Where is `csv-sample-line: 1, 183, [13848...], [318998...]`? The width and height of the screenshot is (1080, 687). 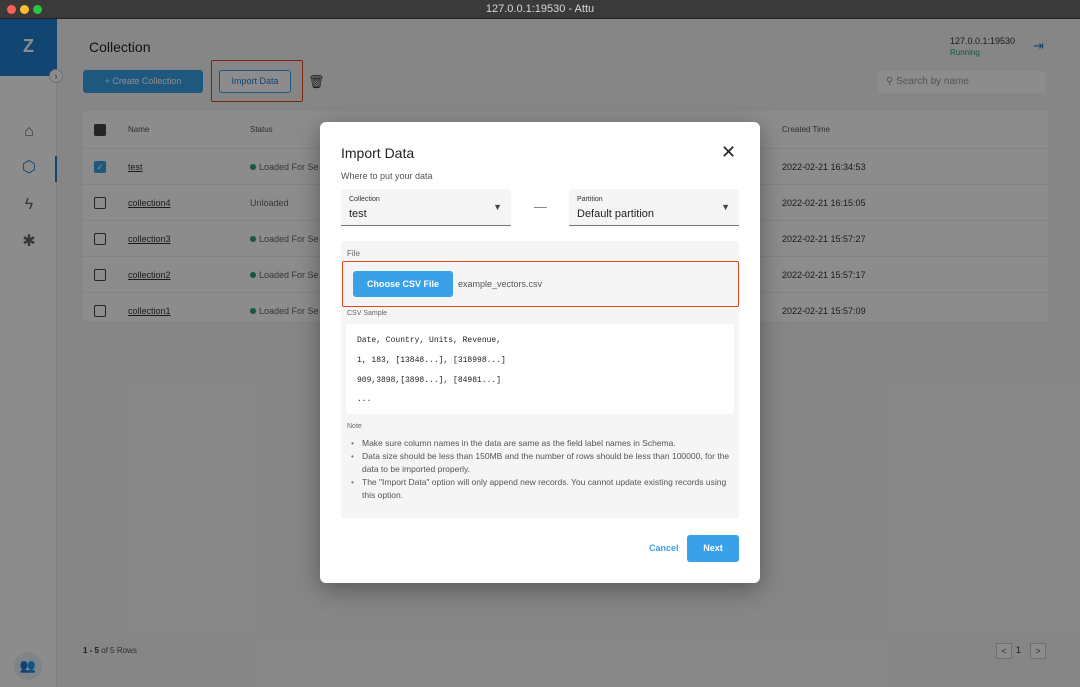
csv-sample-line: 1, 183, [13848...], [318998...] is located at coordinates (431, 360).